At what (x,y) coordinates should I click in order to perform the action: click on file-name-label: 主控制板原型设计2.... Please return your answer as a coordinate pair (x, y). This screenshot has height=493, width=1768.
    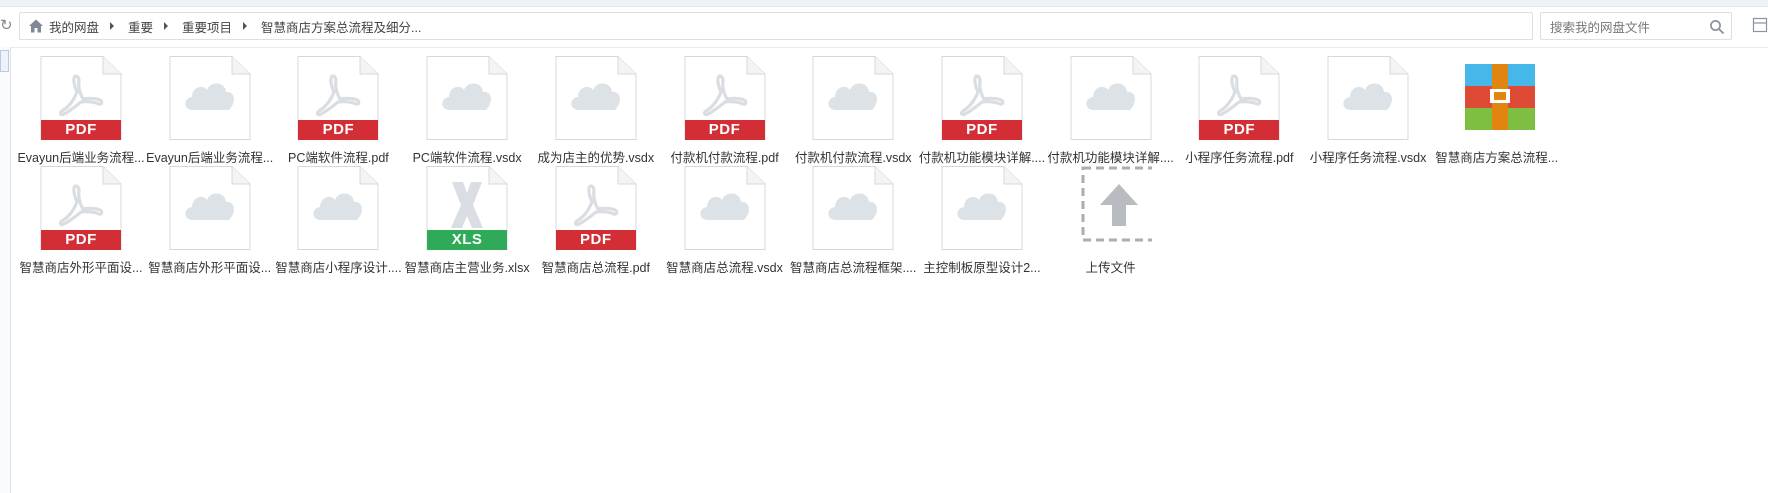
    Looking at the image, I should click on (982, 268).